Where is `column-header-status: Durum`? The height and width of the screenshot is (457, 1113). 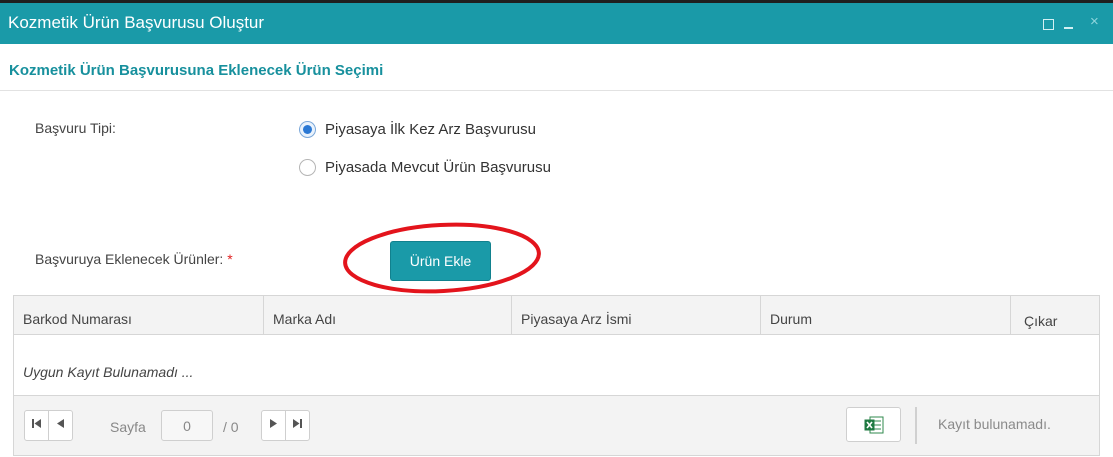 column-header-status: Durum is located at coordinates (886, 315).